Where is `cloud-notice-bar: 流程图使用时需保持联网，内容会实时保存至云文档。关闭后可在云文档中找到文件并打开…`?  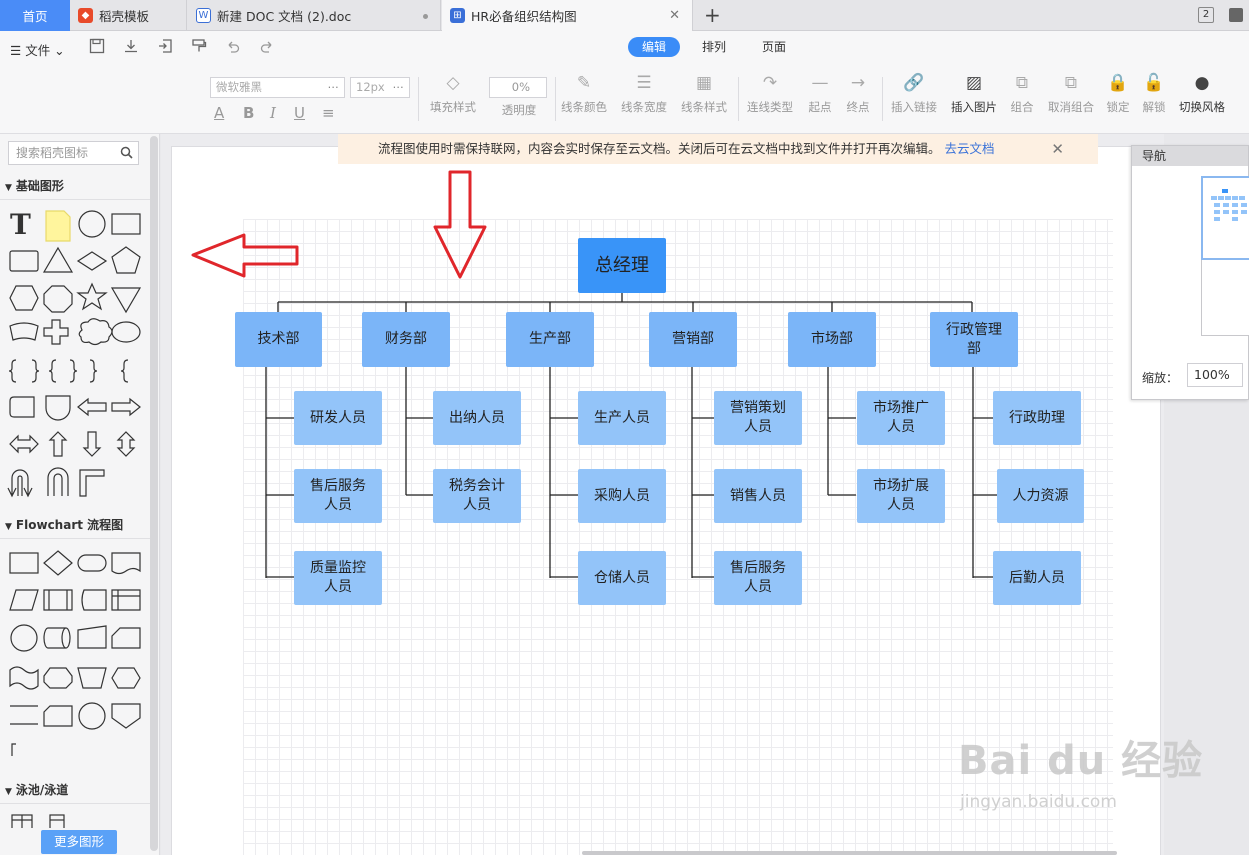 cloud-notice-bar: 流程图使用时需保持联网，内容会实时保存至云文档。关闭后可在云文档中找到文件并打开… is located at coordinates (718, 149).